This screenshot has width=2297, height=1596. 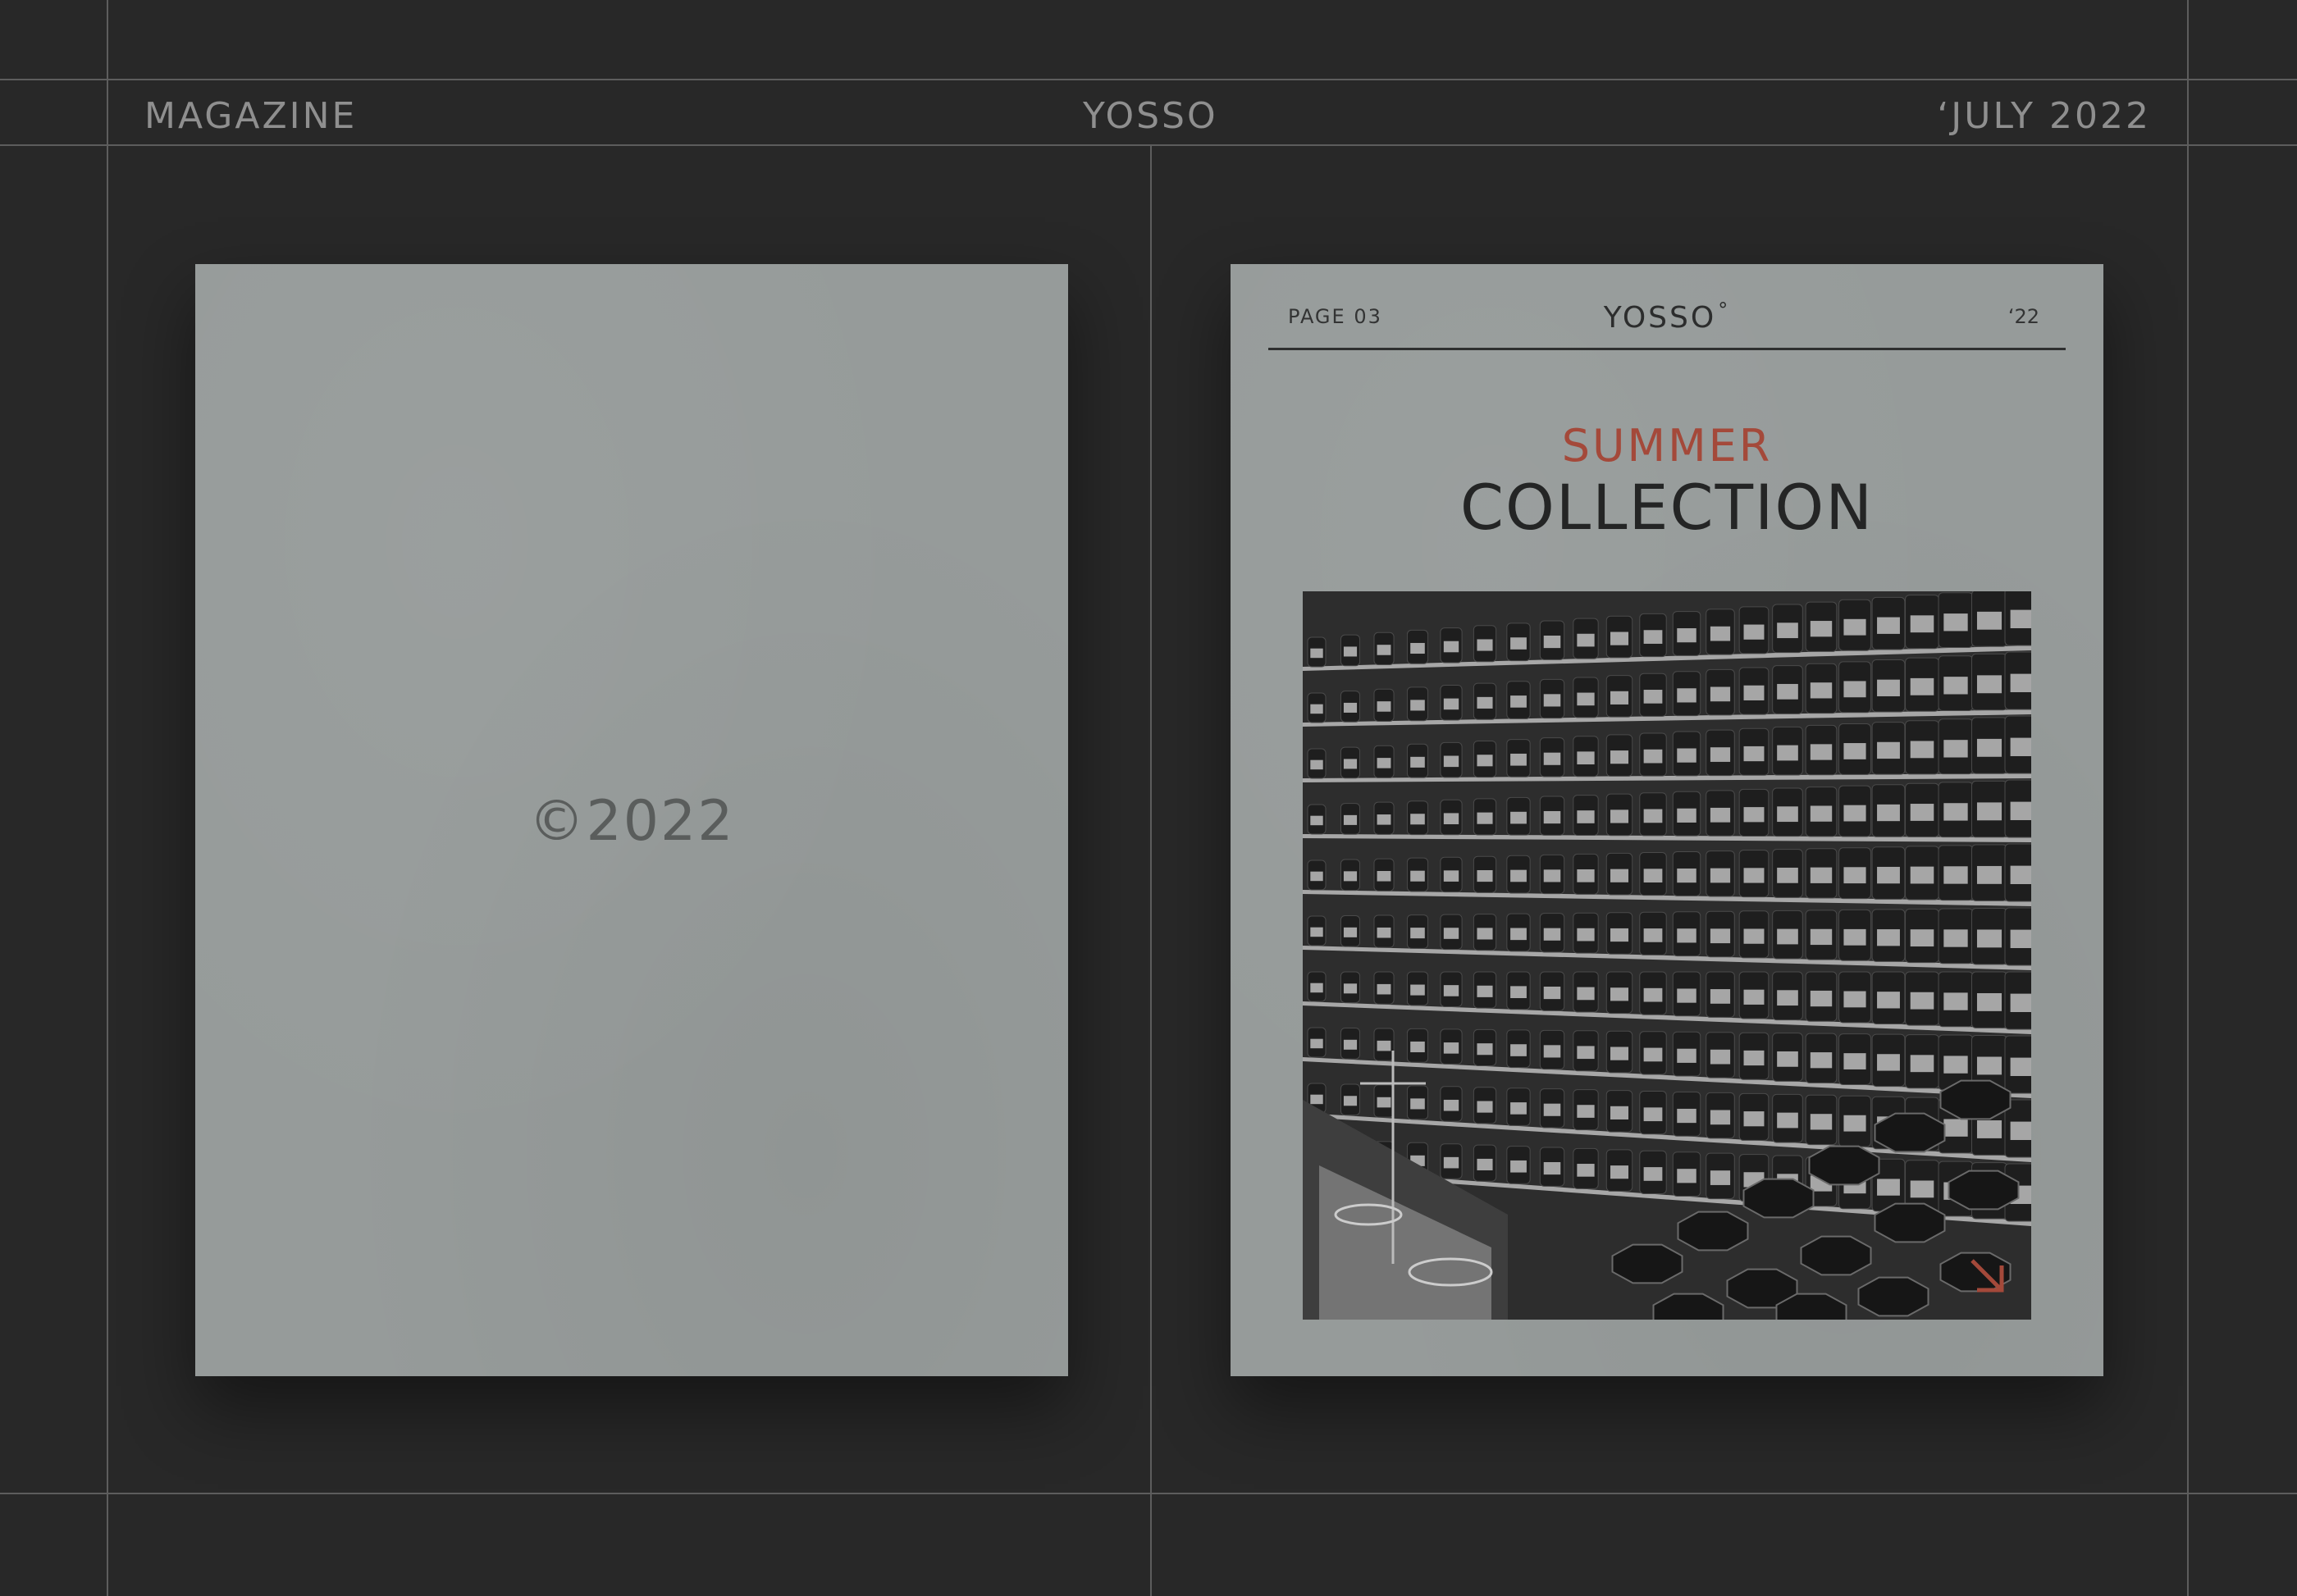 What do you see at coordinates (107, 798) in the screenshot?
I see `guide-line-left` at bounding box center [107, 798].